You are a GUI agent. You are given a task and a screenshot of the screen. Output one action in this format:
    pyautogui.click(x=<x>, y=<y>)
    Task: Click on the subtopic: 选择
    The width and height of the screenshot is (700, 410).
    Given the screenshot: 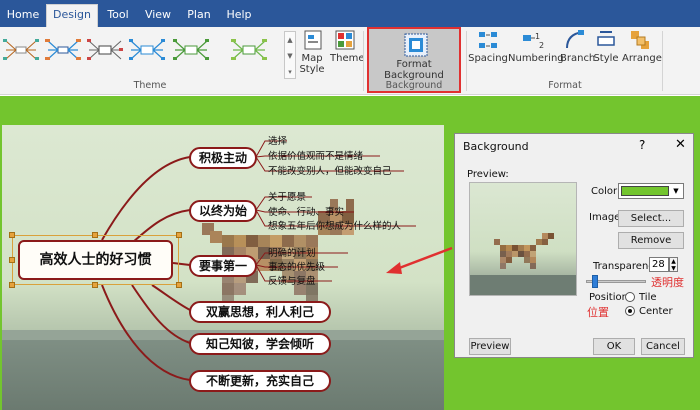 What is the action you would take?
    pyautogui.click(x=277, y=141)
    